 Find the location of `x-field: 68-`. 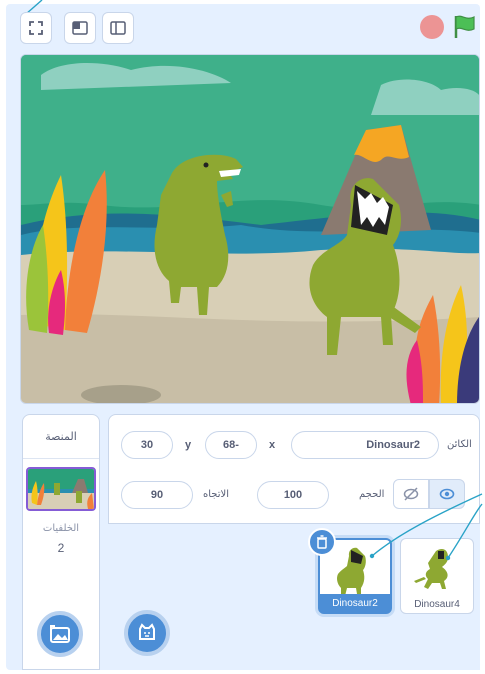

x-field: 68- is located at coordinates (231, 445).